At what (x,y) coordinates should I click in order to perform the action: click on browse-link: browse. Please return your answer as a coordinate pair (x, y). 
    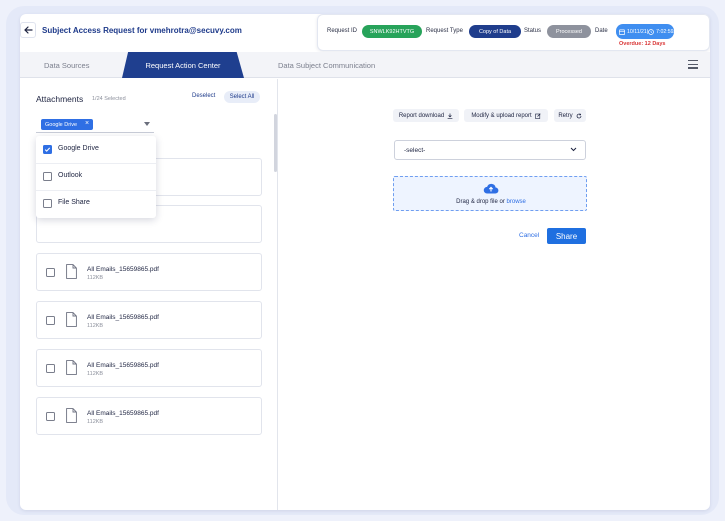
    Looking at the image, I should click on (516, 202).